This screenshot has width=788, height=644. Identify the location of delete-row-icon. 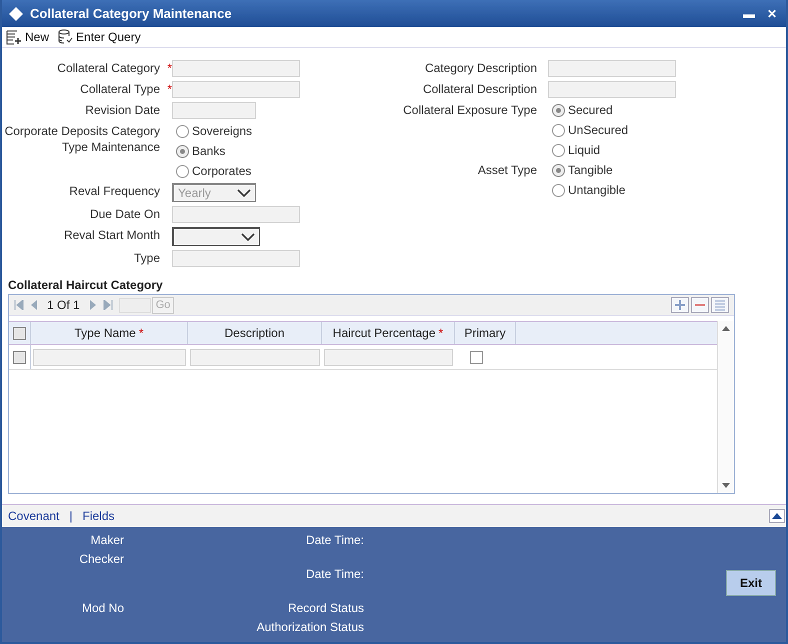
(700, 305).